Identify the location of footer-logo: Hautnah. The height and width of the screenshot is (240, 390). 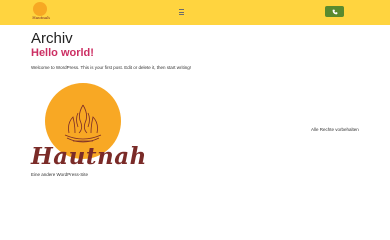
(89, 125).